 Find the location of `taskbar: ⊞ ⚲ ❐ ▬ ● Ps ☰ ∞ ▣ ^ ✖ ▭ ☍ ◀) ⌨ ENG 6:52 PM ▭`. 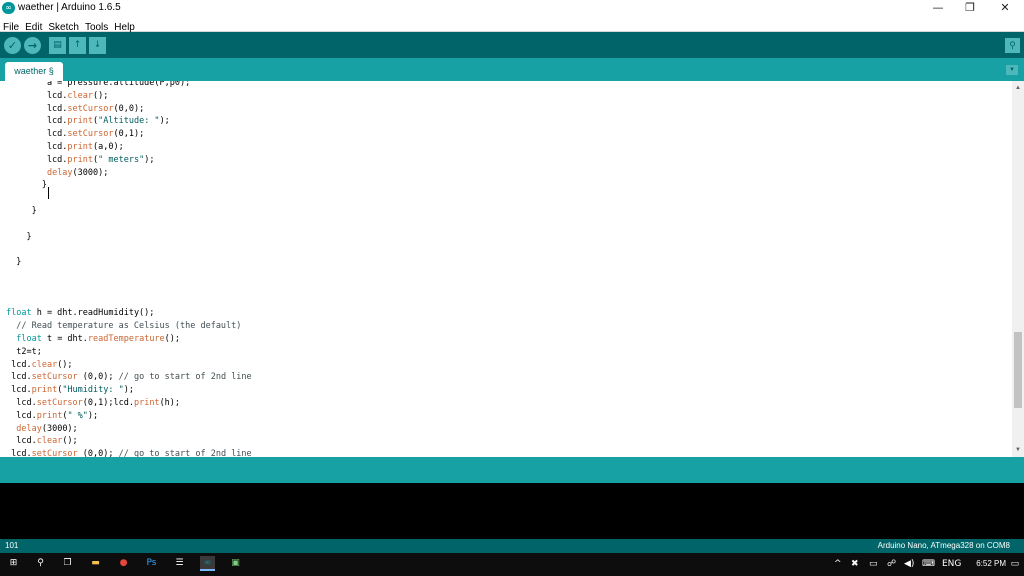

taskbar: ⊞ ⚲ ❐ ▬ ● Ps ☰ ∞ ▣ ^ ✖ ▭ ☍ ◀) ⌨ ENG 6:52 PM ▭ is located at coordinates (512, 564).